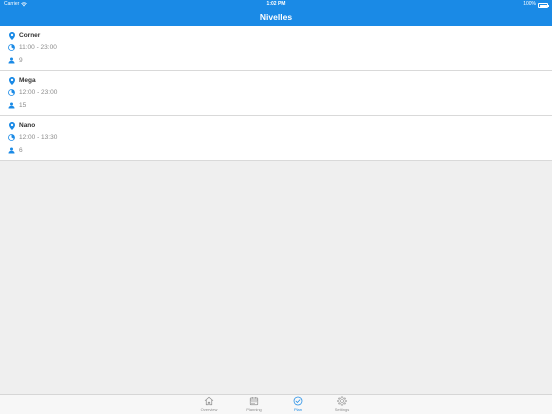 The height and width of the screenshot is (414, 552). I want to click on room-hours: 11:00 - 23:00, so click(38, 47).